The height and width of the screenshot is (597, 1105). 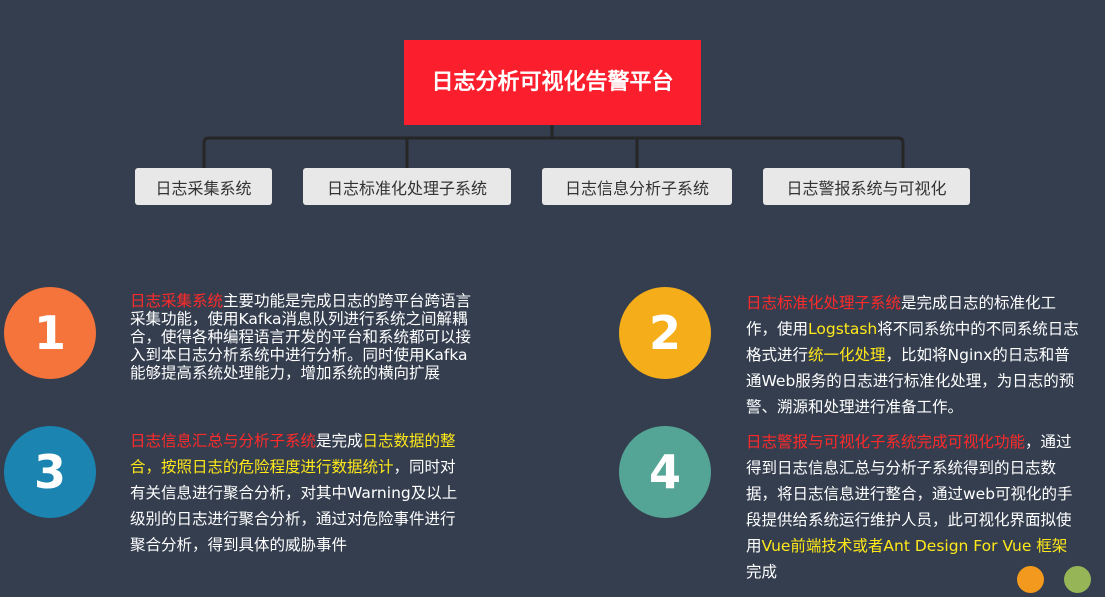 I want to click on green-dot, so click(x=1077, y=579).